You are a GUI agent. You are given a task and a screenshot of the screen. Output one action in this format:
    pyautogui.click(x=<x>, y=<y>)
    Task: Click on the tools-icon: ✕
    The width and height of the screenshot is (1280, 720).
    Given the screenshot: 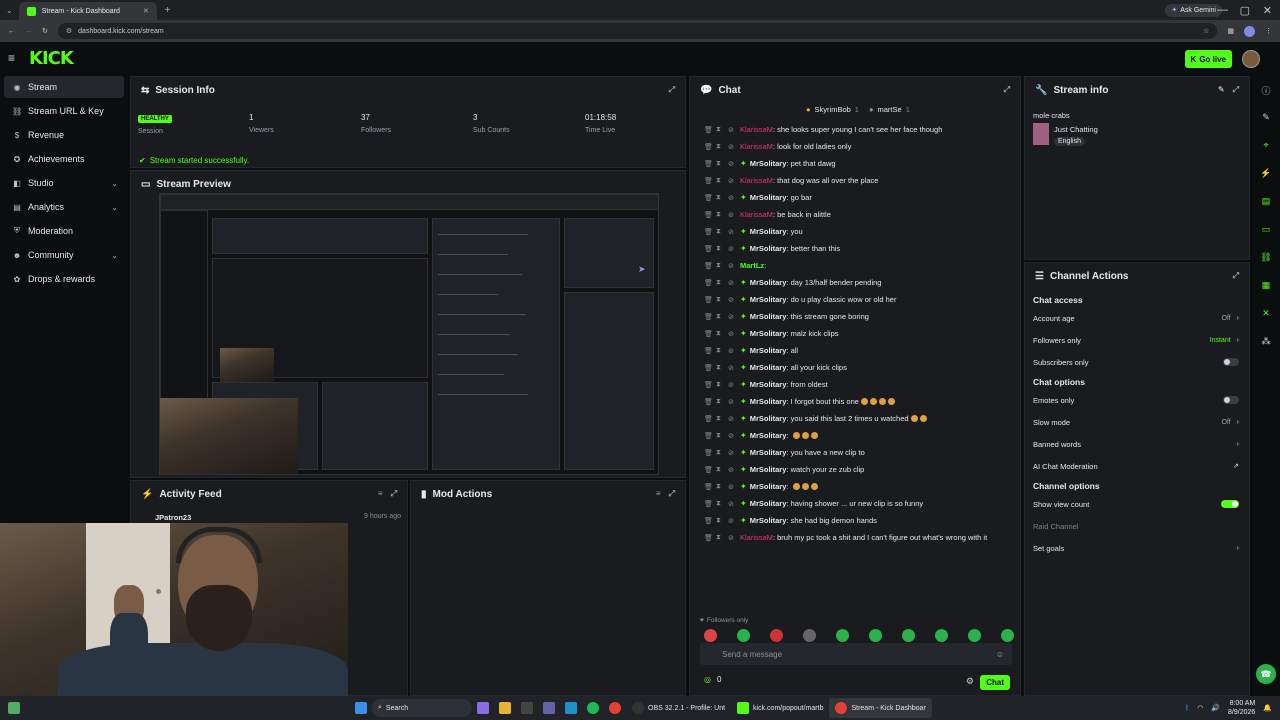 What is the action you would take?
    pyautogui.click(x=1266, y=315)
    